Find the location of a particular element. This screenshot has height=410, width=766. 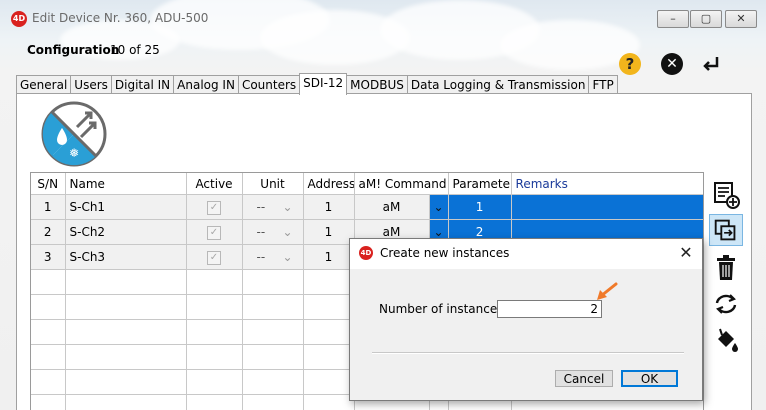

cell-sn: 1 is located at coordinates (48, 207).